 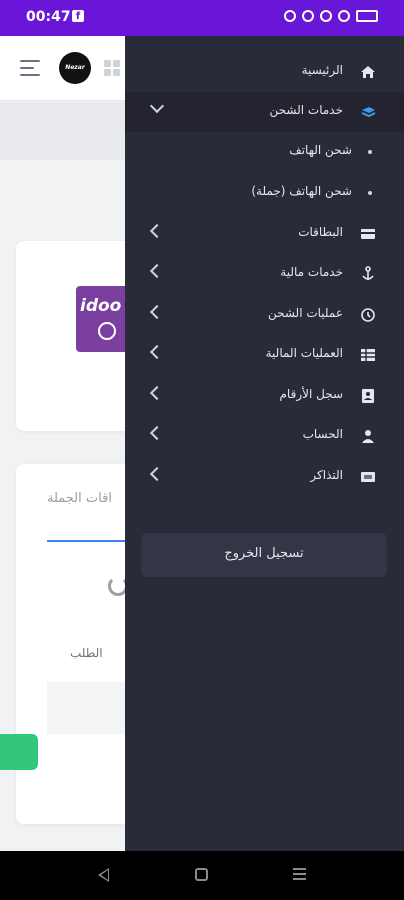 I want to click on system-navigation-bar, so click(x=202, y=875).